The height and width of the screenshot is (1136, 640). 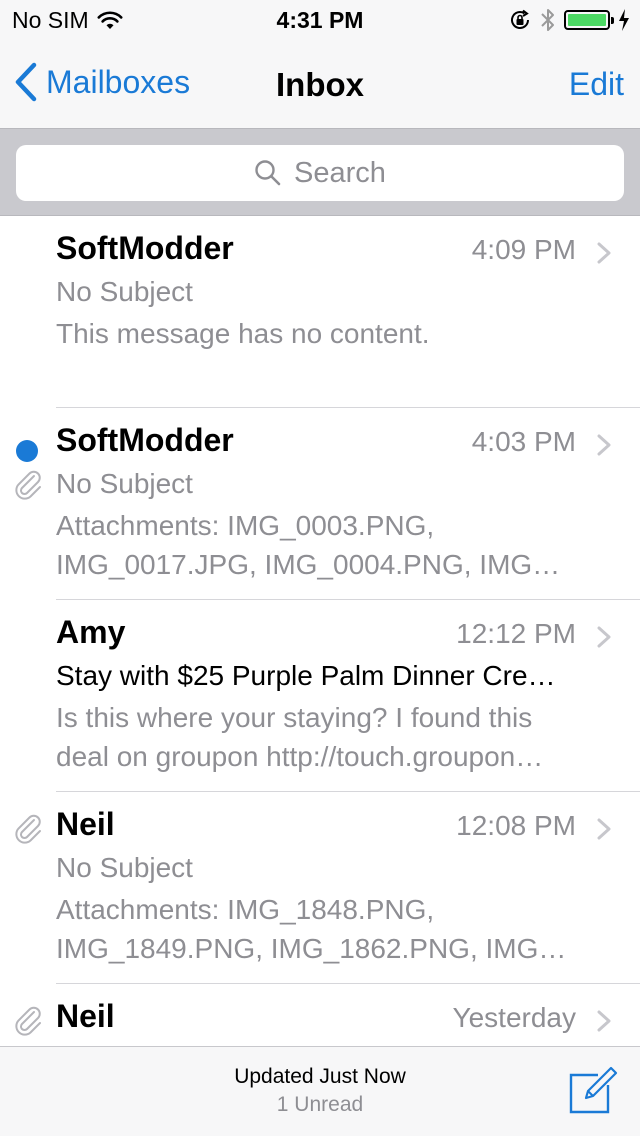 I want to click on battery-icon, so click(x=589, y=20).